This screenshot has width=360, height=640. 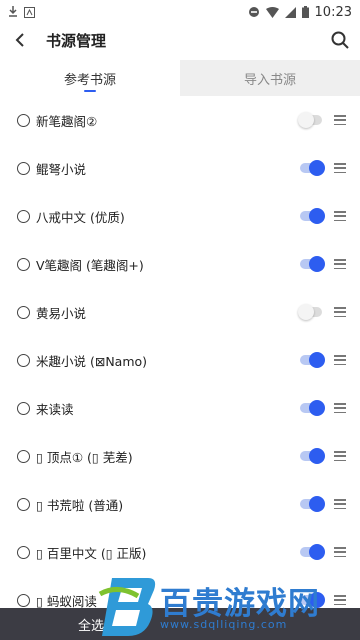 What do you see at coordinates (84, 457) in the screenshot?
I see `source-name: ▯ 顶点① (▯ 芜差)` at bounding box center [84, 457].